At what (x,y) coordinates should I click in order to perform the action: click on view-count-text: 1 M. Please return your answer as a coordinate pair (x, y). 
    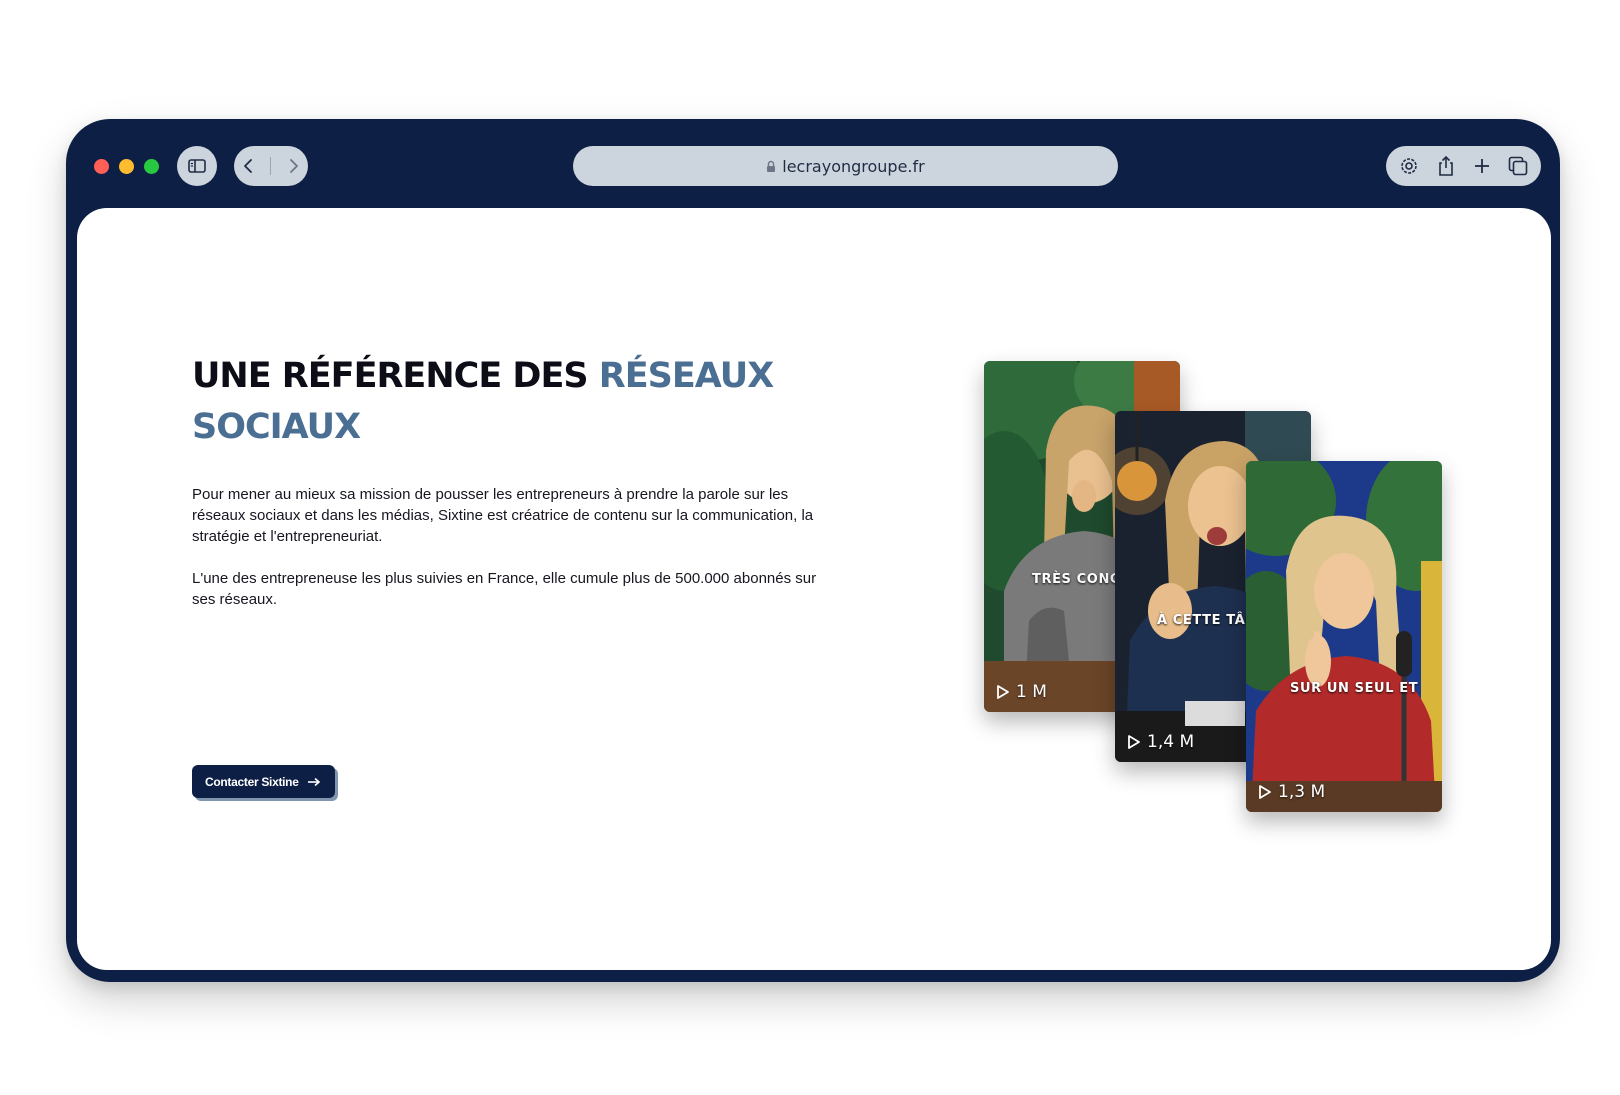
    Looking at the image, I should click on (1031, 692).